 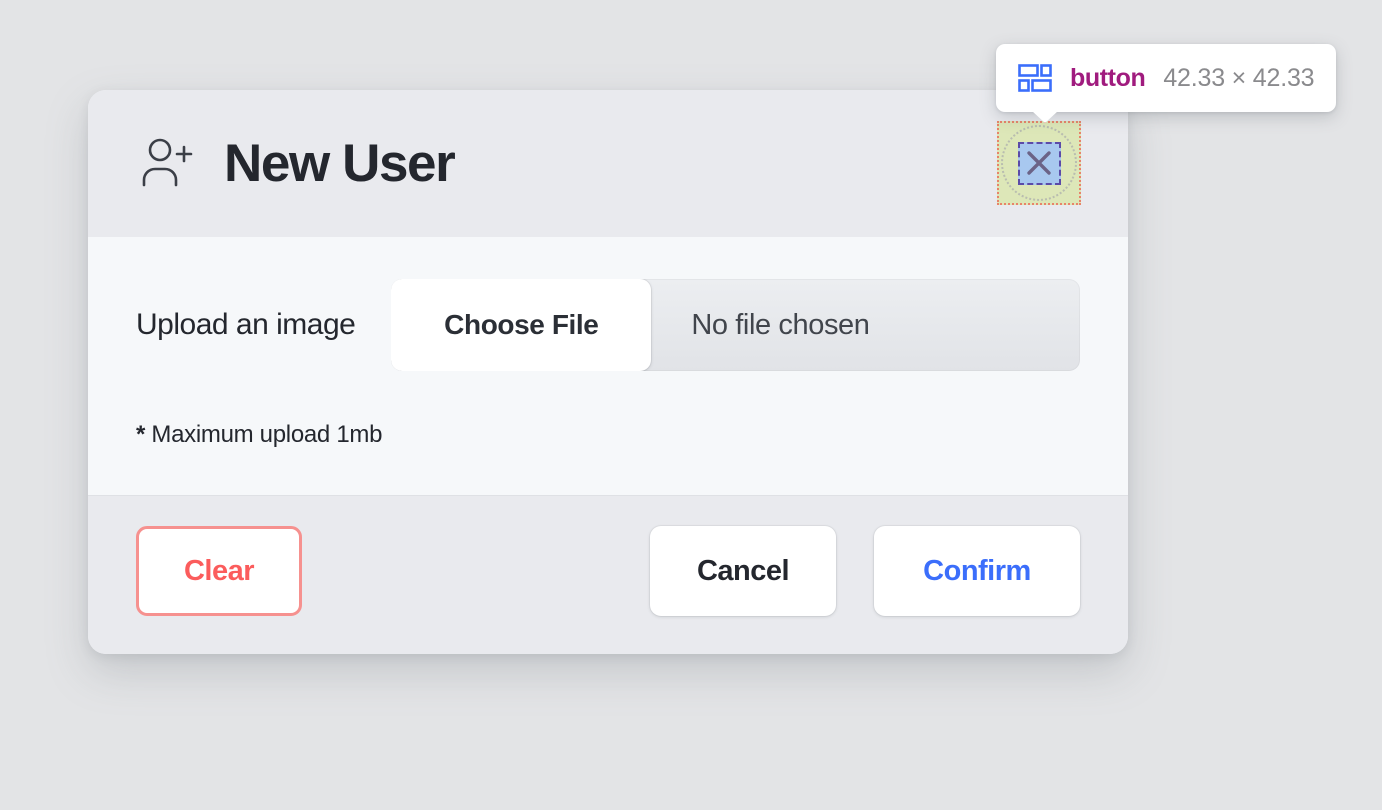 I want to click on modal-header-left: New User, so click(x=296, y=164).